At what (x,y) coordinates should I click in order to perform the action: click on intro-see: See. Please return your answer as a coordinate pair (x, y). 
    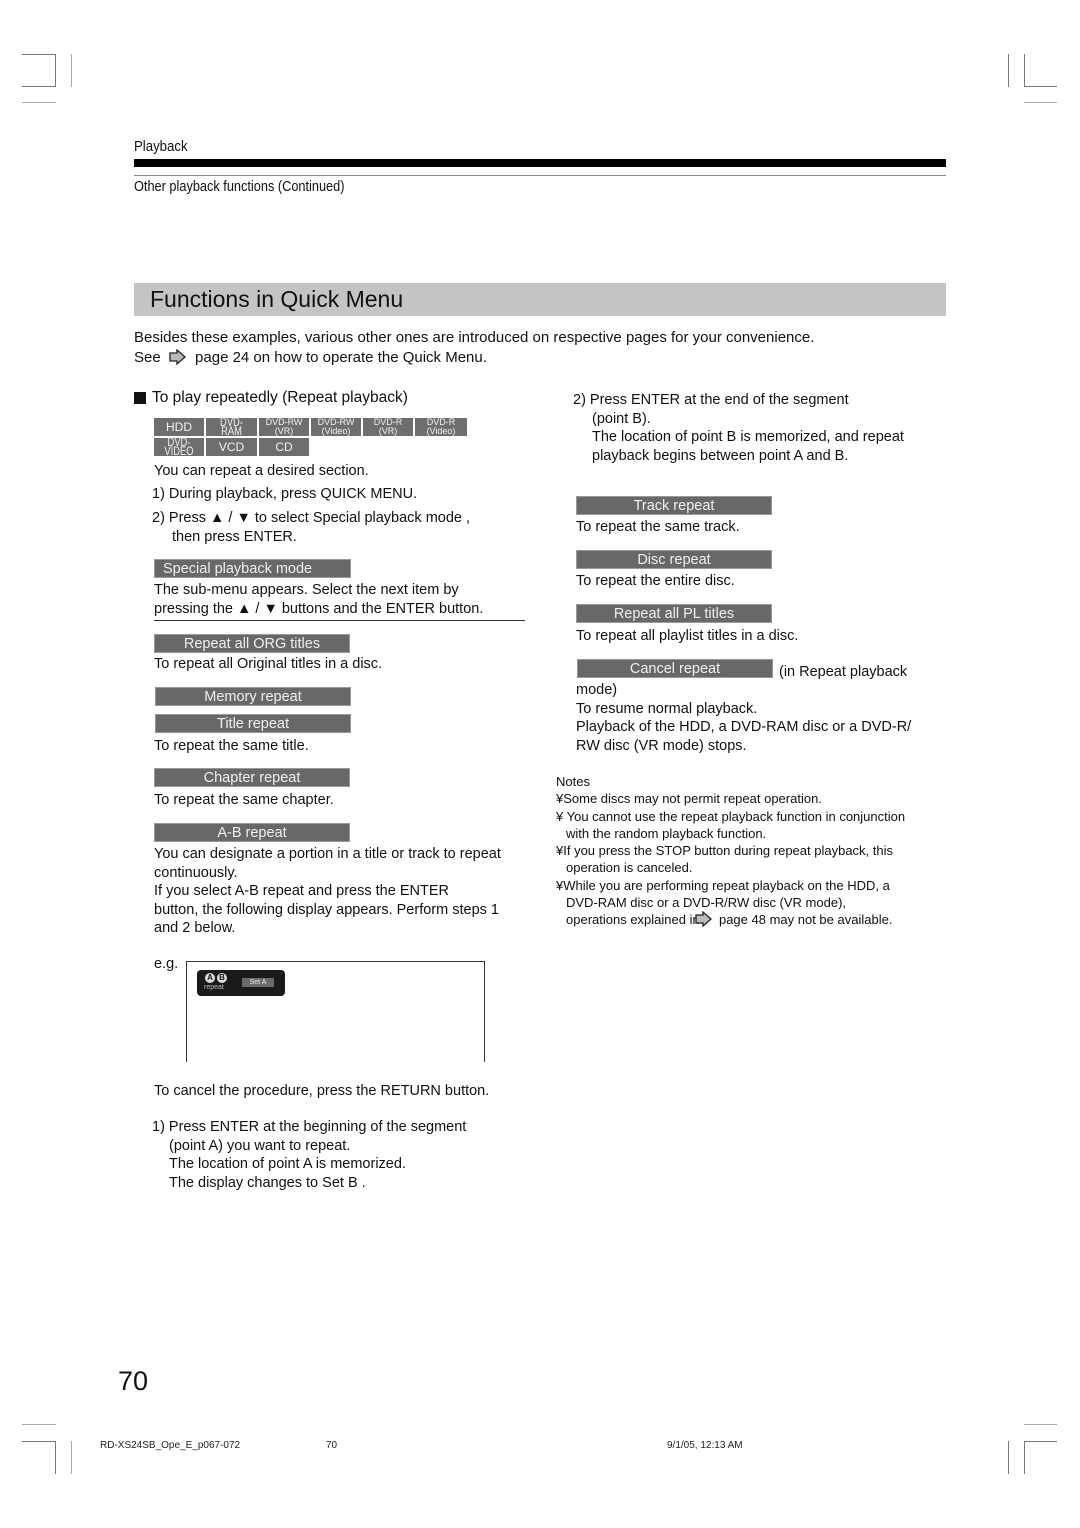
    Looking at the image, I should click on (147, 357).